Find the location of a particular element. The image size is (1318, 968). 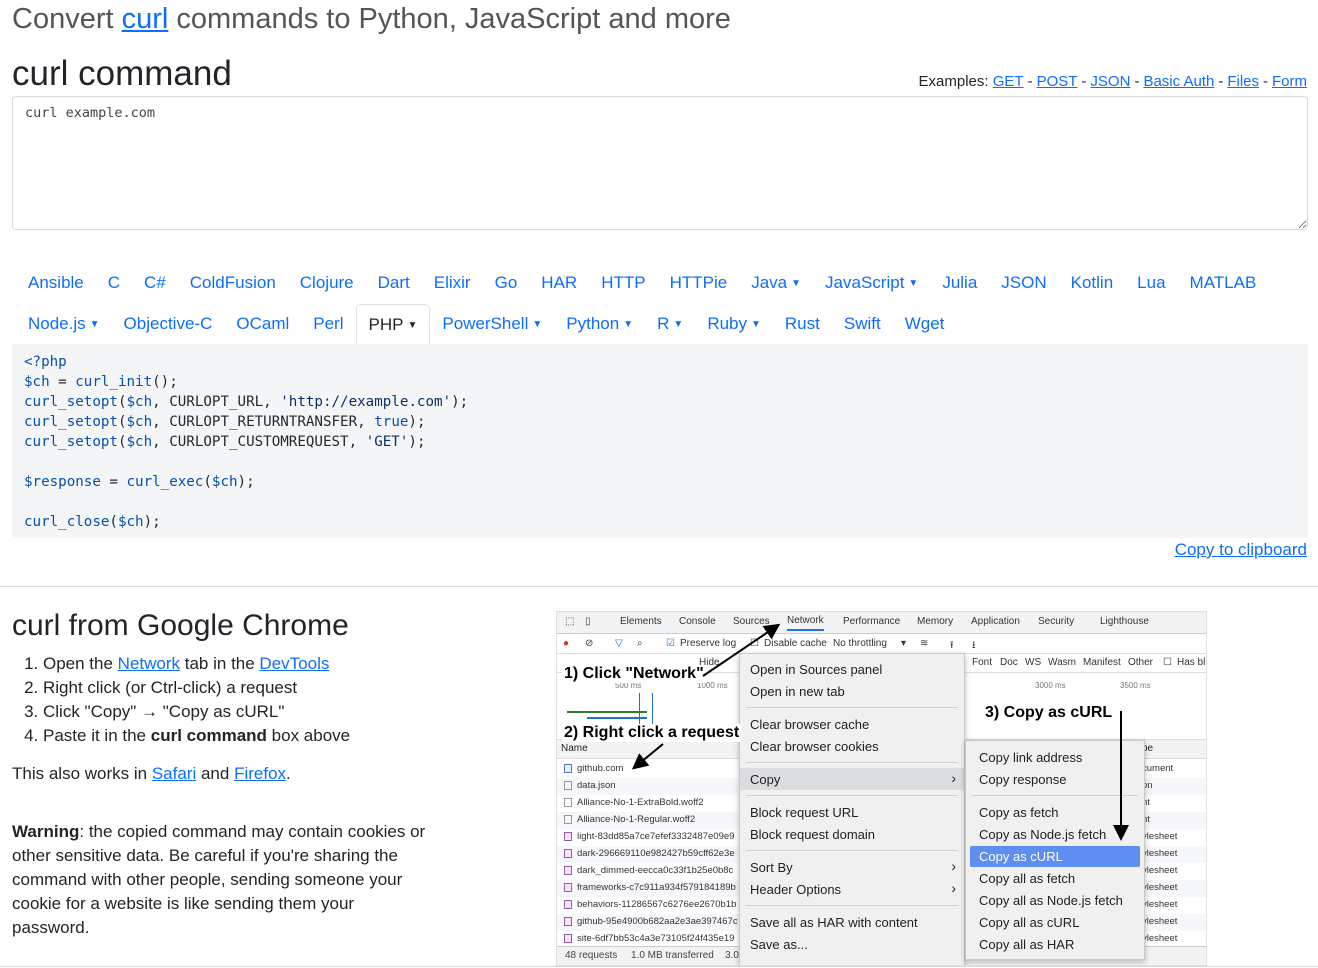

language-tab-powershell: PowerShell ▼ is located at coordinates (492, 324).